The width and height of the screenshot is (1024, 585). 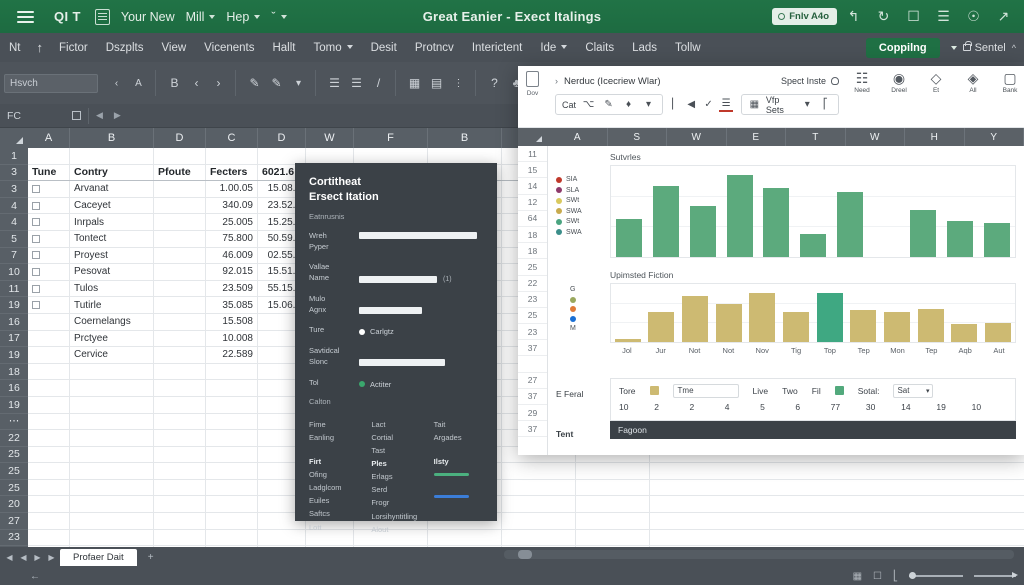 What do you see at coordinates (112, 138) in the screenshot?
I see `column-header-b-1: B` at bounding box center [112, 138].